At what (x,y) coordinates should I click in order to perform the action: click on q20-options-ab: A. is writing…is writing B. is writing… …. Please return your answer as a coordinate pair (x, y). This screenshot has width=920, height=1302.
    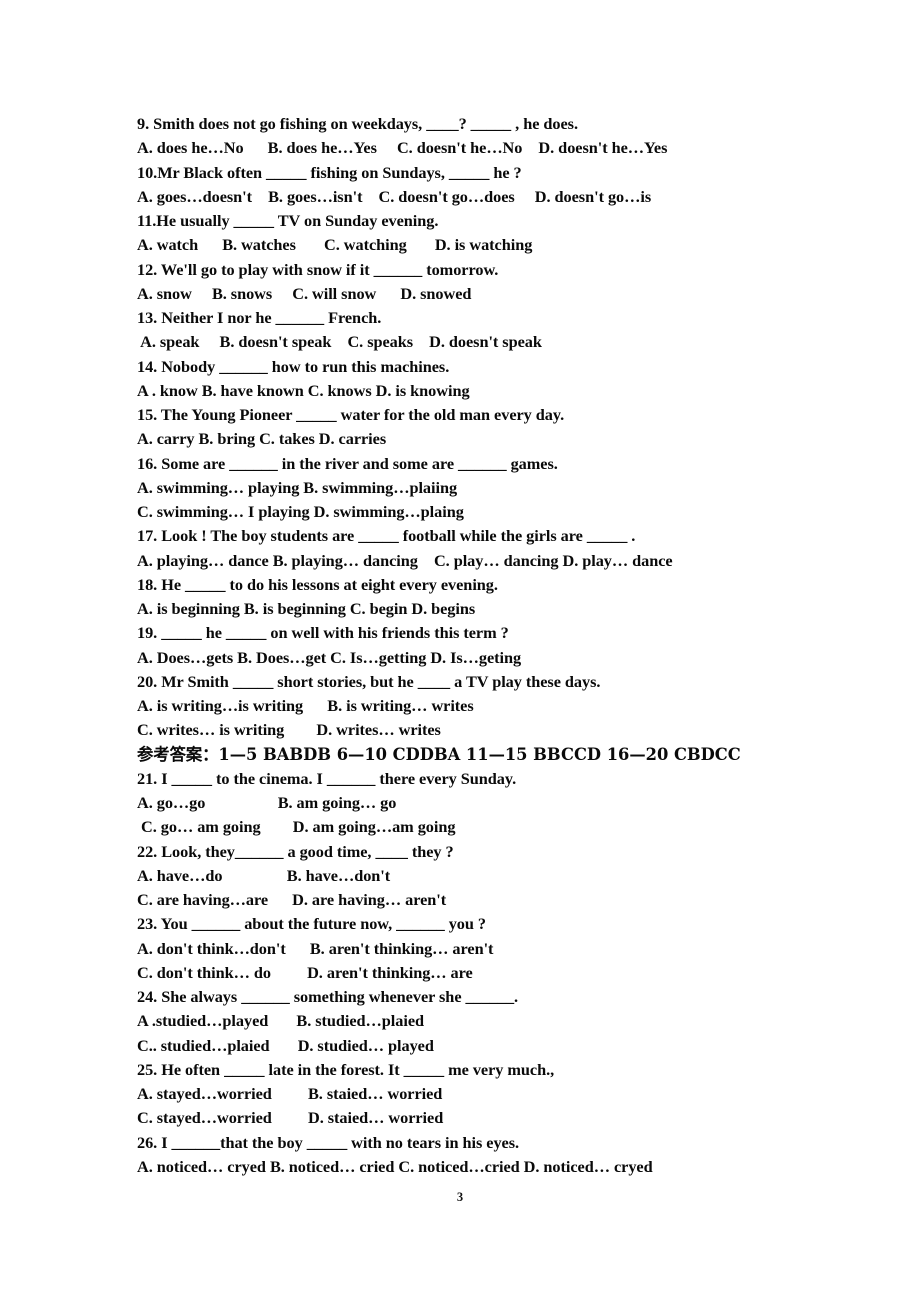
    Looking at the image, I should click on (305, 705).